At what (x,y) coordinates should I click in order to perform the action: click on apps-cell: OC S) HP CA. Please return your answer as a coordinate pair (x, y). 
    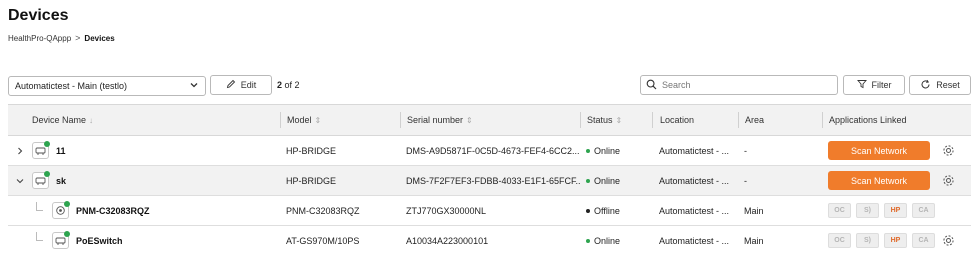
    Looking at the image, I should click on (896, 210).